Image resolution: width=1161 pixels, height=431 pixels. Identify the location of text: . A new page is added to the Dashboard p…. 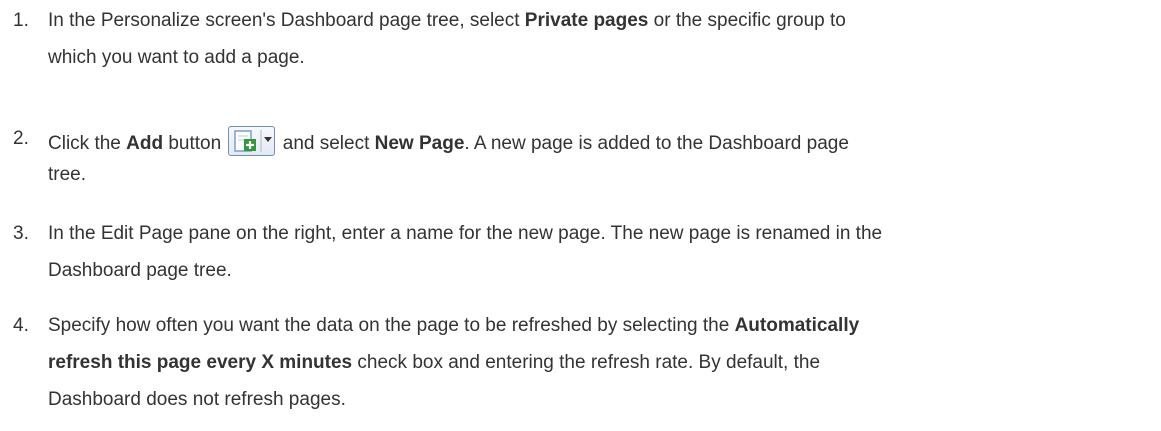
(656, 143).